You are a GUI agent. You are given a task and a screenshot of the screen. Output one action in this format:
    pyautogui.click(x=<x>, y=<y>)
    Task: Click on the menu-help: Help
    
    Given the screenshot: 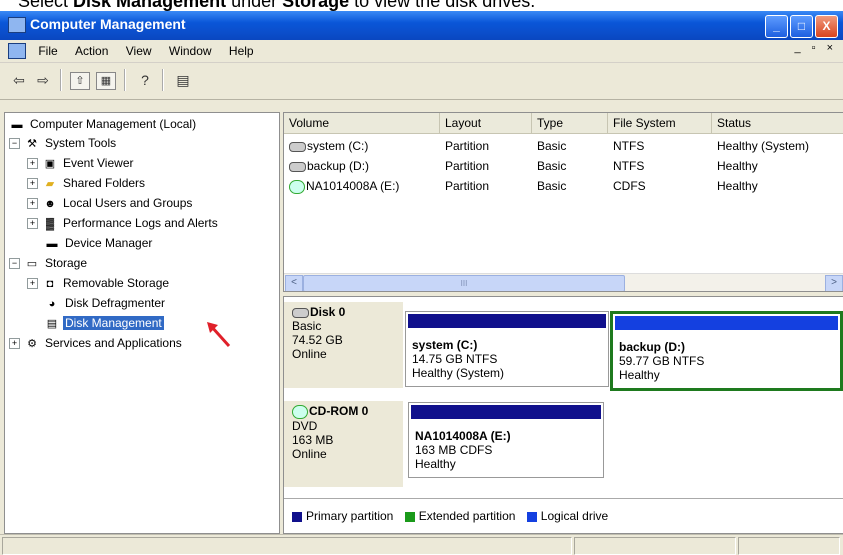 What is the action you would take?
    pyautogui.click(x=241, y=51)
    